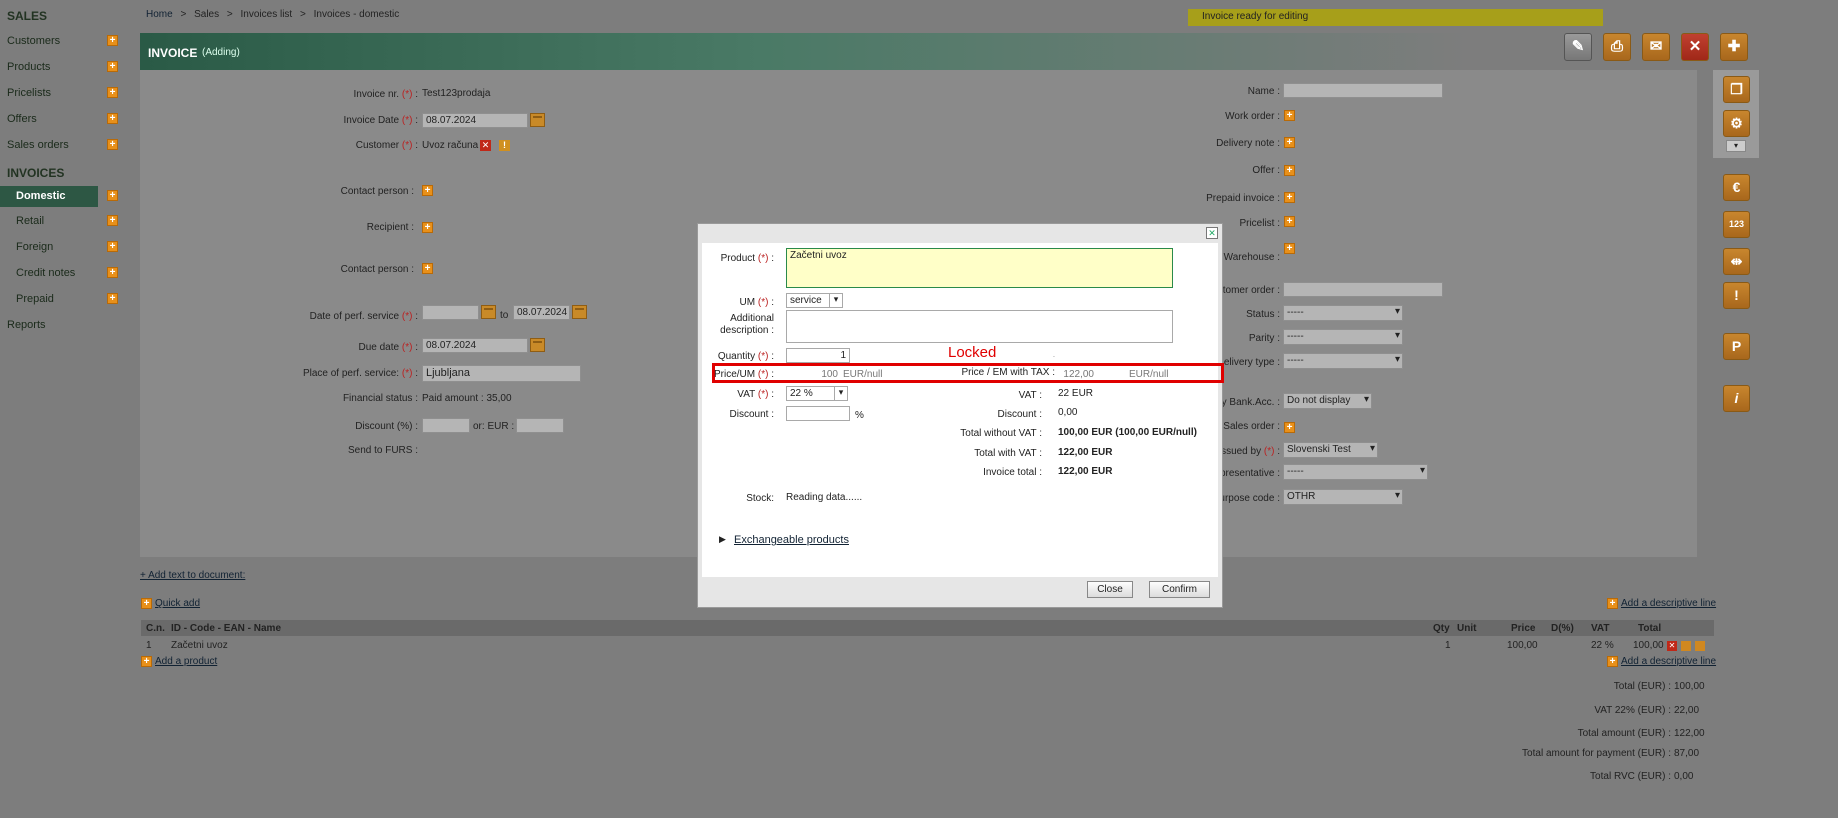 Image resolution: width=1838 pixels, height=818 pixels. Describe the element at coordinates (1343, 337) in the screenshot. I see `parity-select: -----` at that location.